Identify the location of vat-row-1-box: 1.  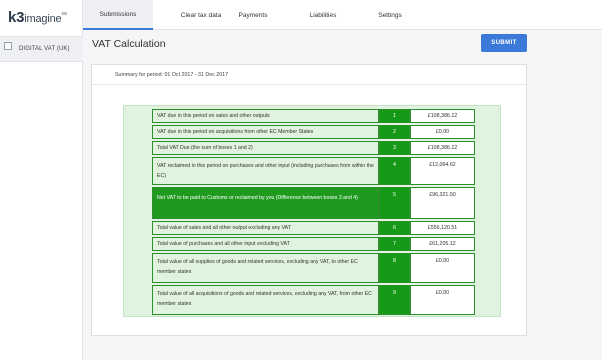
(394, 116).